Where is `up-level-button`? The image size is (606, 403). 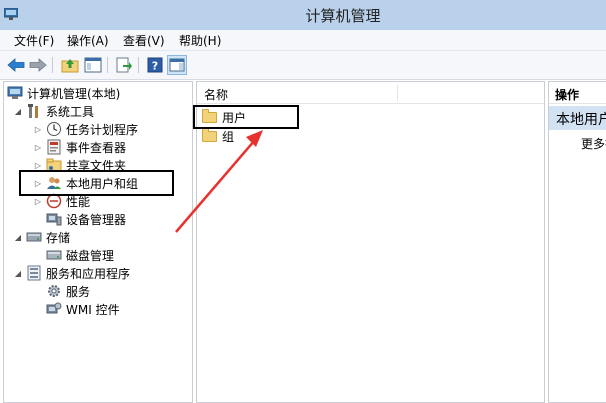 up-level-button is located at coordinates (70, 65).